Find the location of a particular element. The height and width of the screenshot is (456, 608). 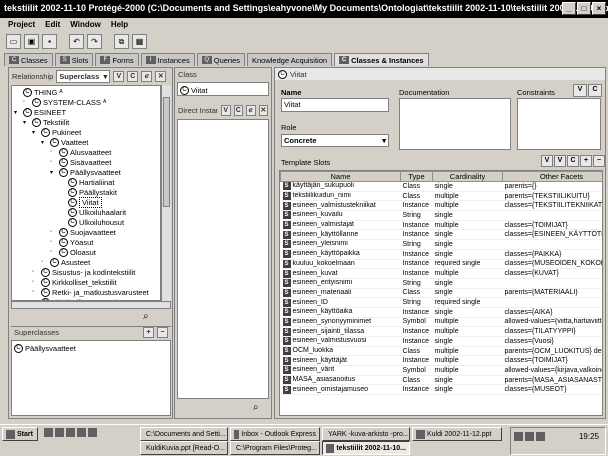

tree-node: ▾ C Pukineet is located at coordinates (56, 132).